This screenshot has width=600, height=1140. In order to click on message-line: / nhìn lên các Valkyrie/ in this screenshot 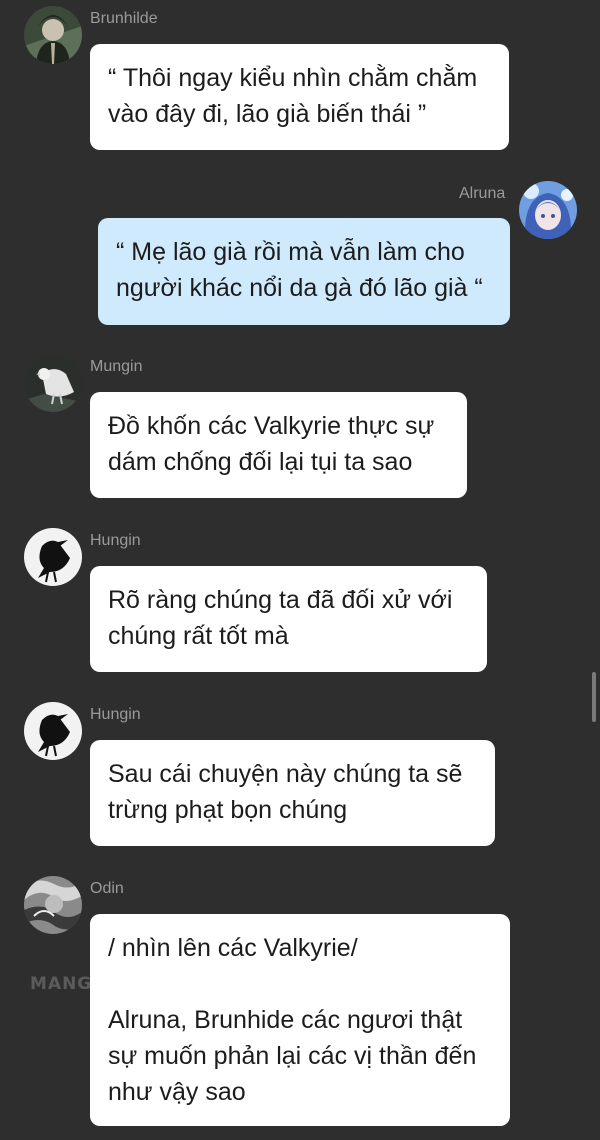, I will do `click(233, 948)`.